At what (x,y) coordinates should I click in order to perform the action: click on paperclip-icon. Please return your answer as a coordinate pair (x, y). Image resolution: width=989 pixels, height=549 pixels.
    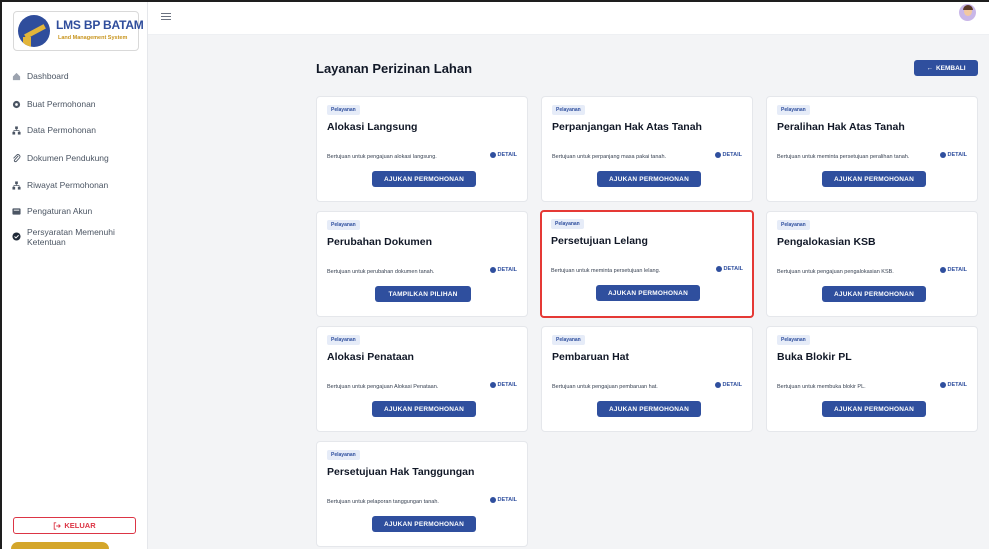
    Looking at the image, I should click on (17, 158).